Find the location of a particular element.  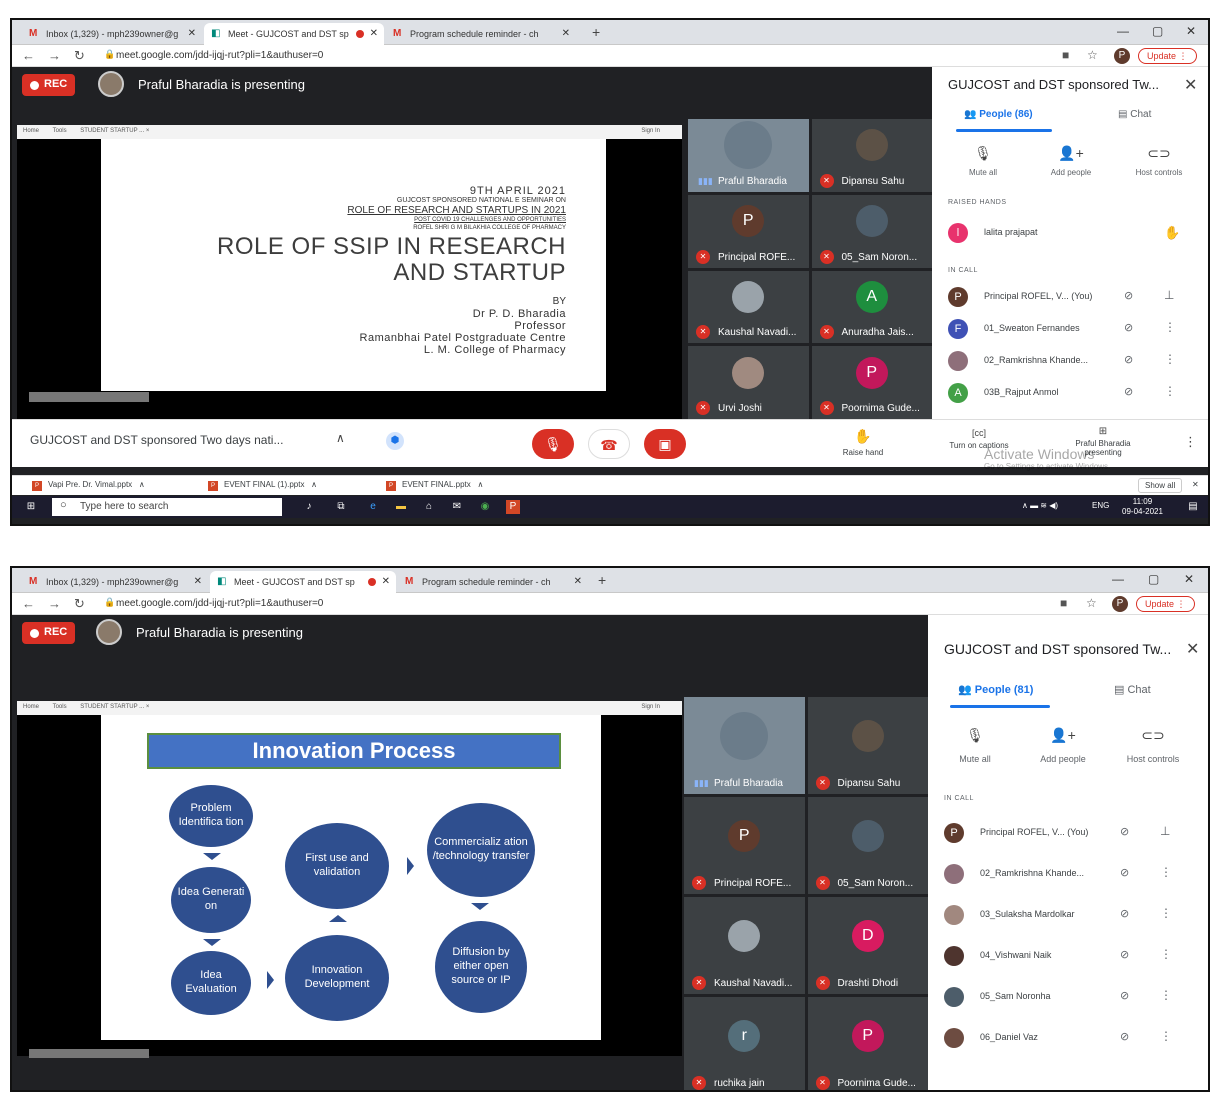

close-panel-icon: ✕ is located at coordinates (1192, 649).